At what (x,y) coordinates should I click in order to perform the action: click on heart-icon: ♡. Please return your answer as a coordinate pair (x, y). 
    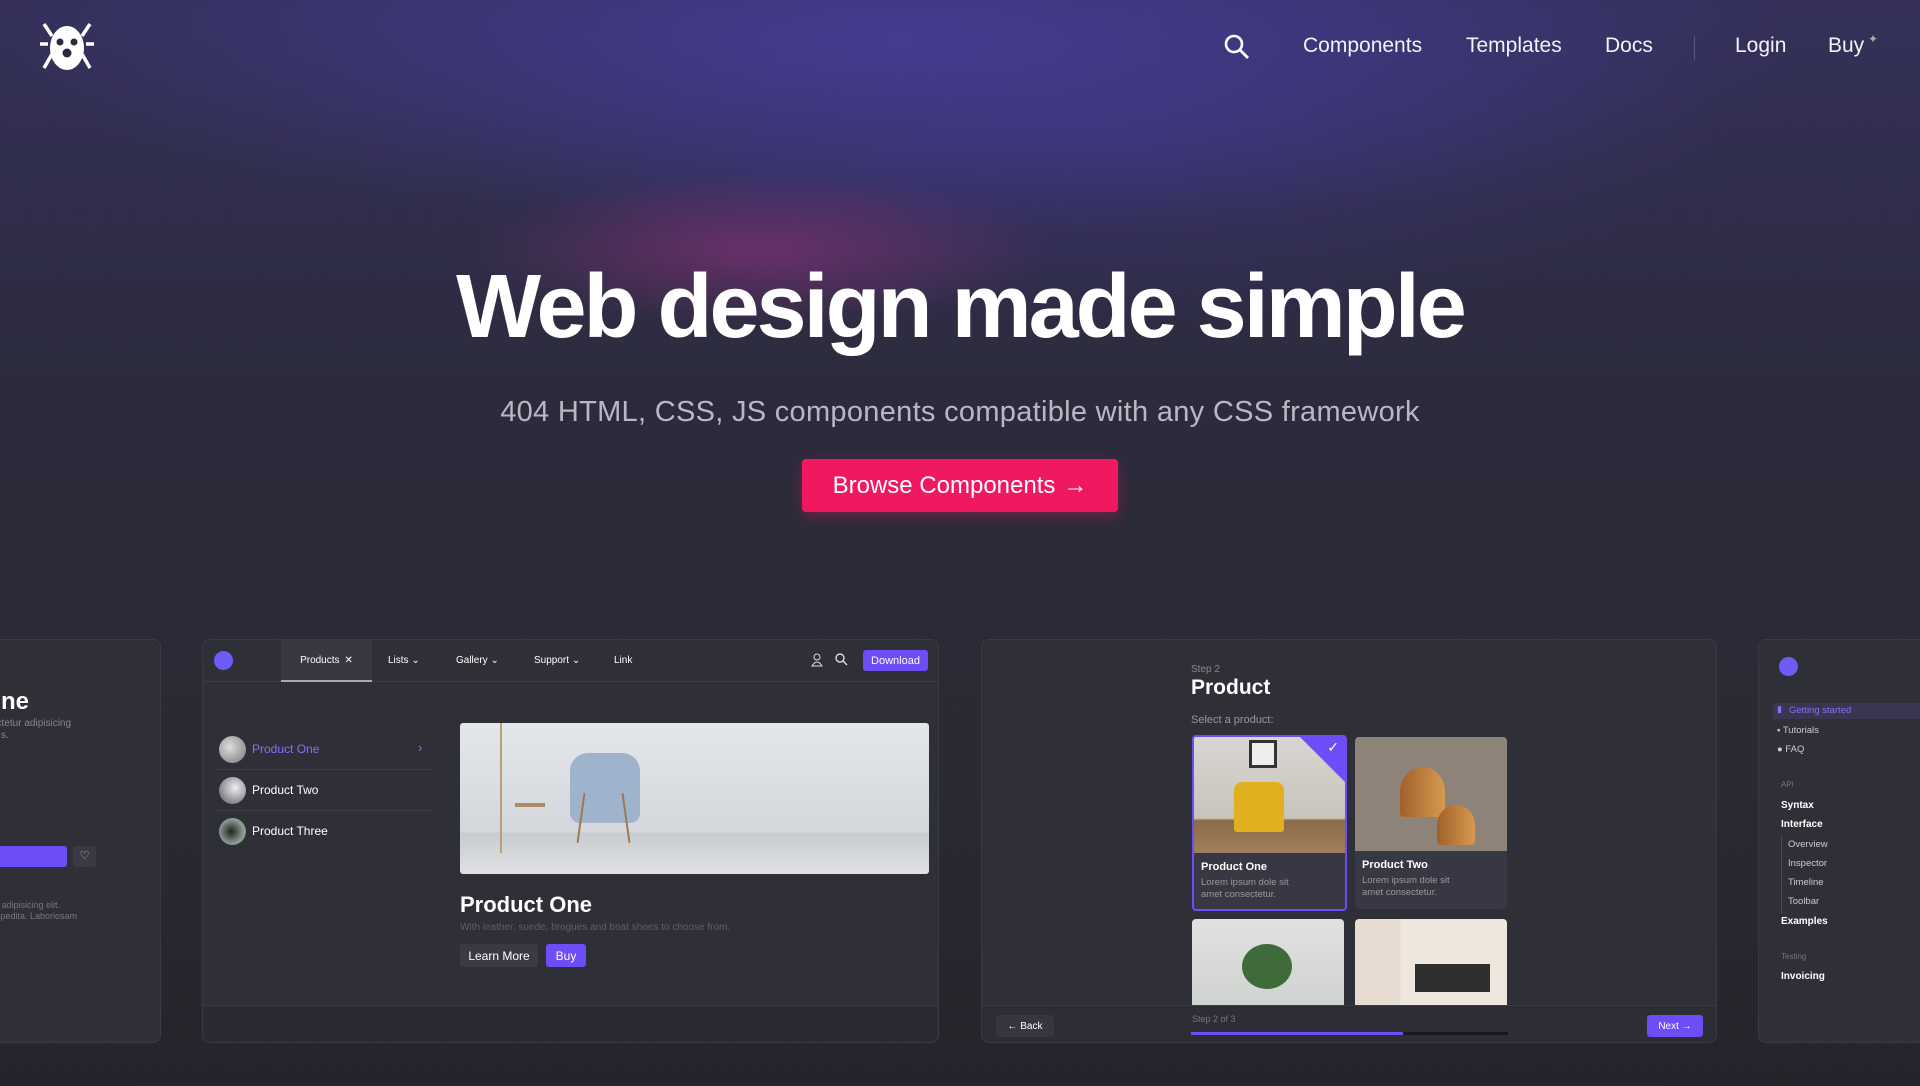
    Looking at the image, I should click on (84, 856).